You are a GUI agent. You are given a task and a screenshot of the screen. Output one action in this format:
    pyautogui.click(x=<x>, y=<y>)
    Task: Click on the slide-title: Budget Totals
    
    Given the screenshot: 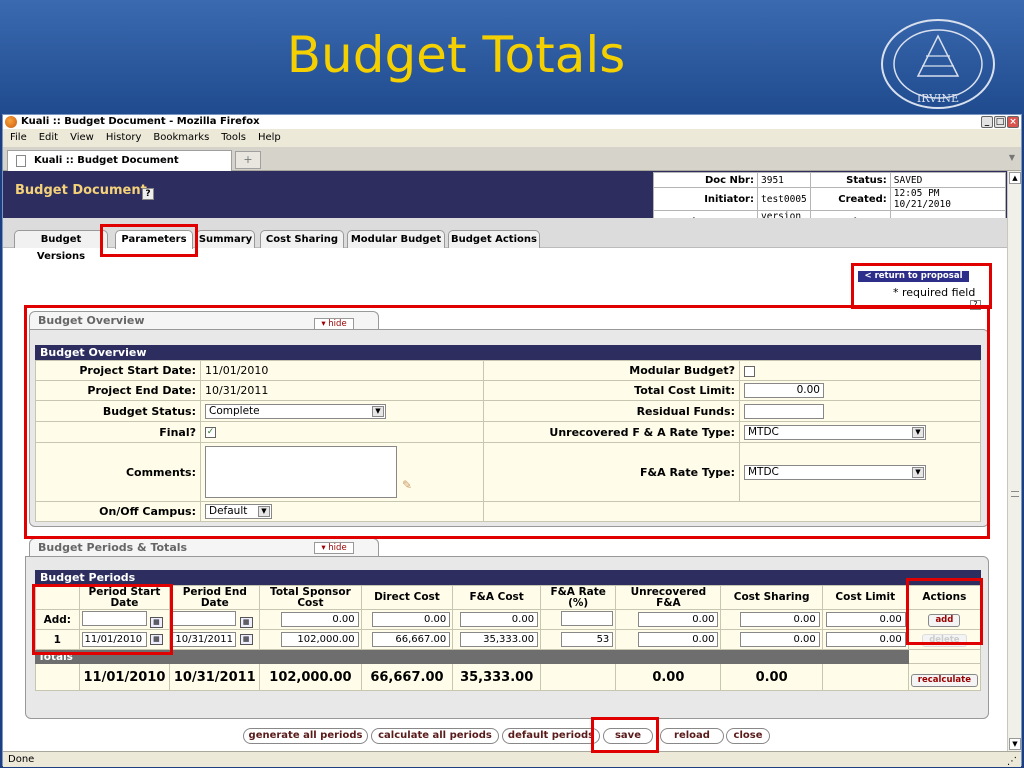 What is the action you would take?
    pyautogui.click(x=456, y=55)
    